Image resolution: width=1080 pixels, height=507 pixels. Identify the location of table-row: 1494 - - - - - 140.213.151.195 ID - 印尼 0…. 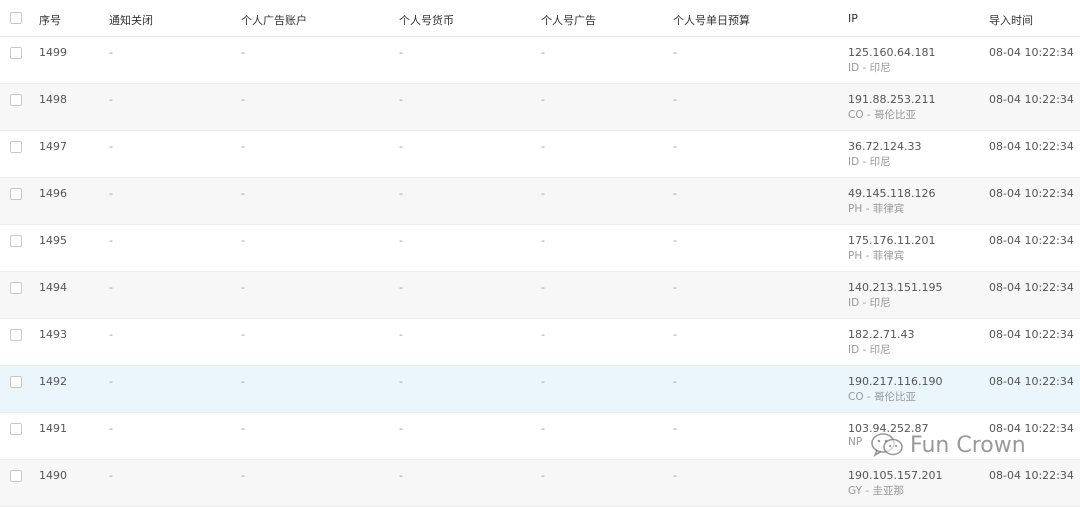
(540, 295).